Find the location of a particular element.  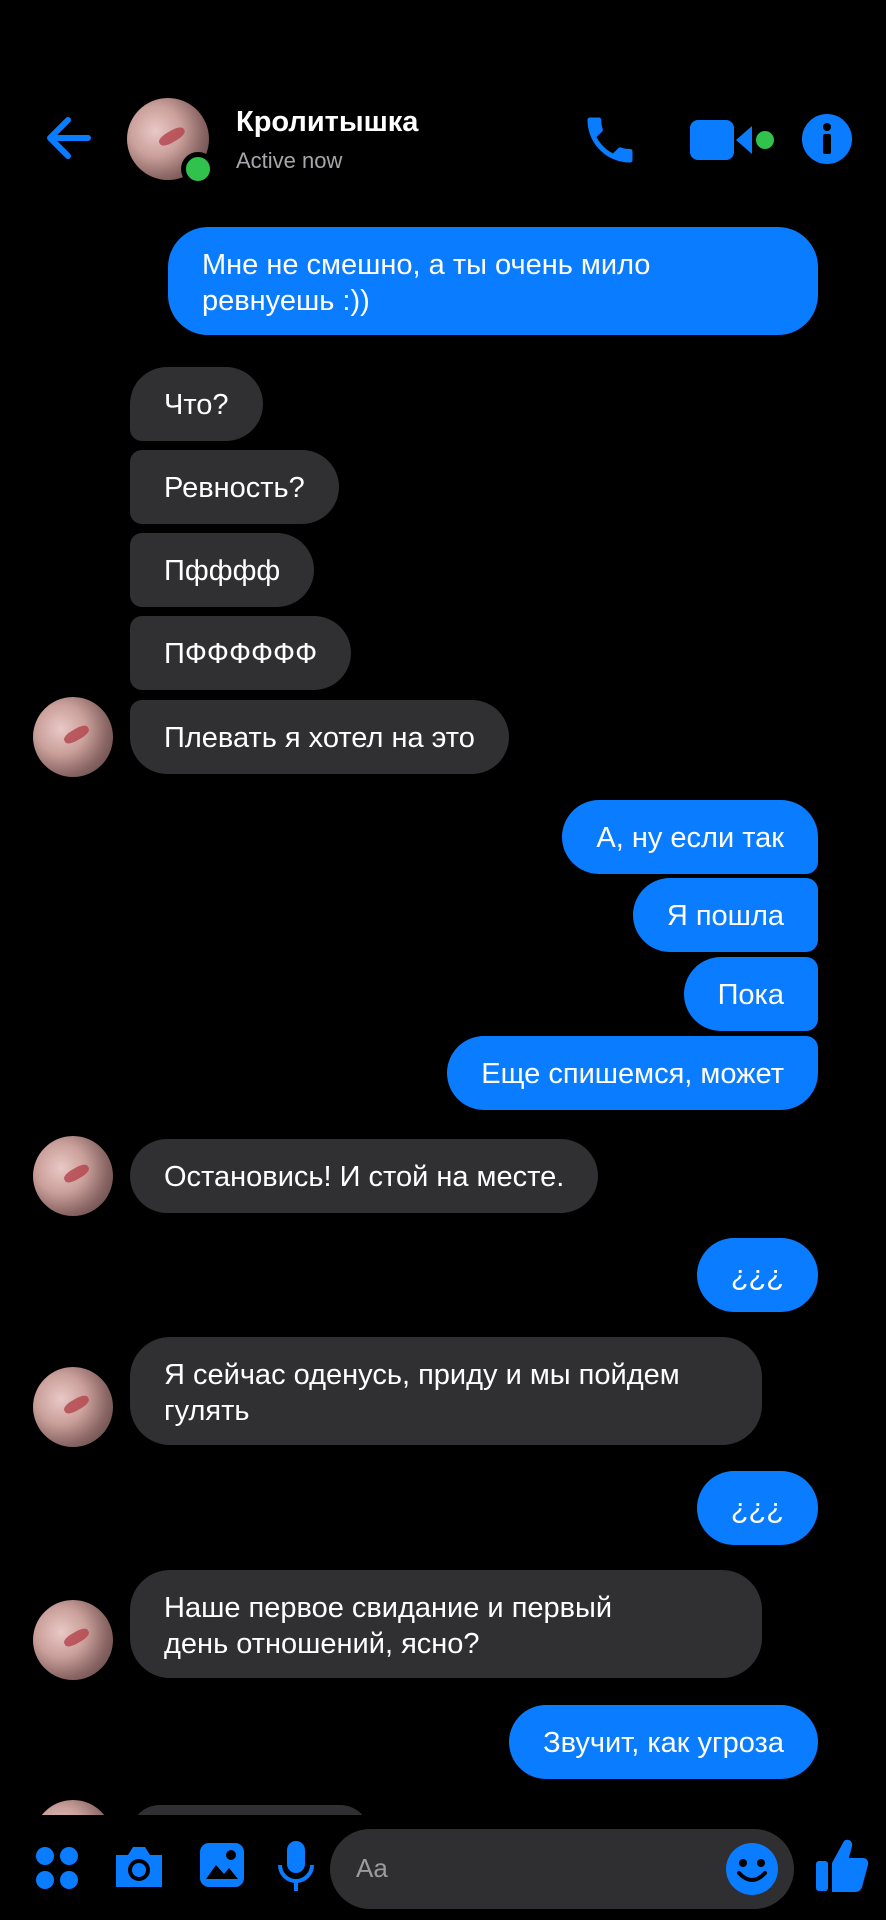

contact-status: Active now is located at coordinates (289, 160).